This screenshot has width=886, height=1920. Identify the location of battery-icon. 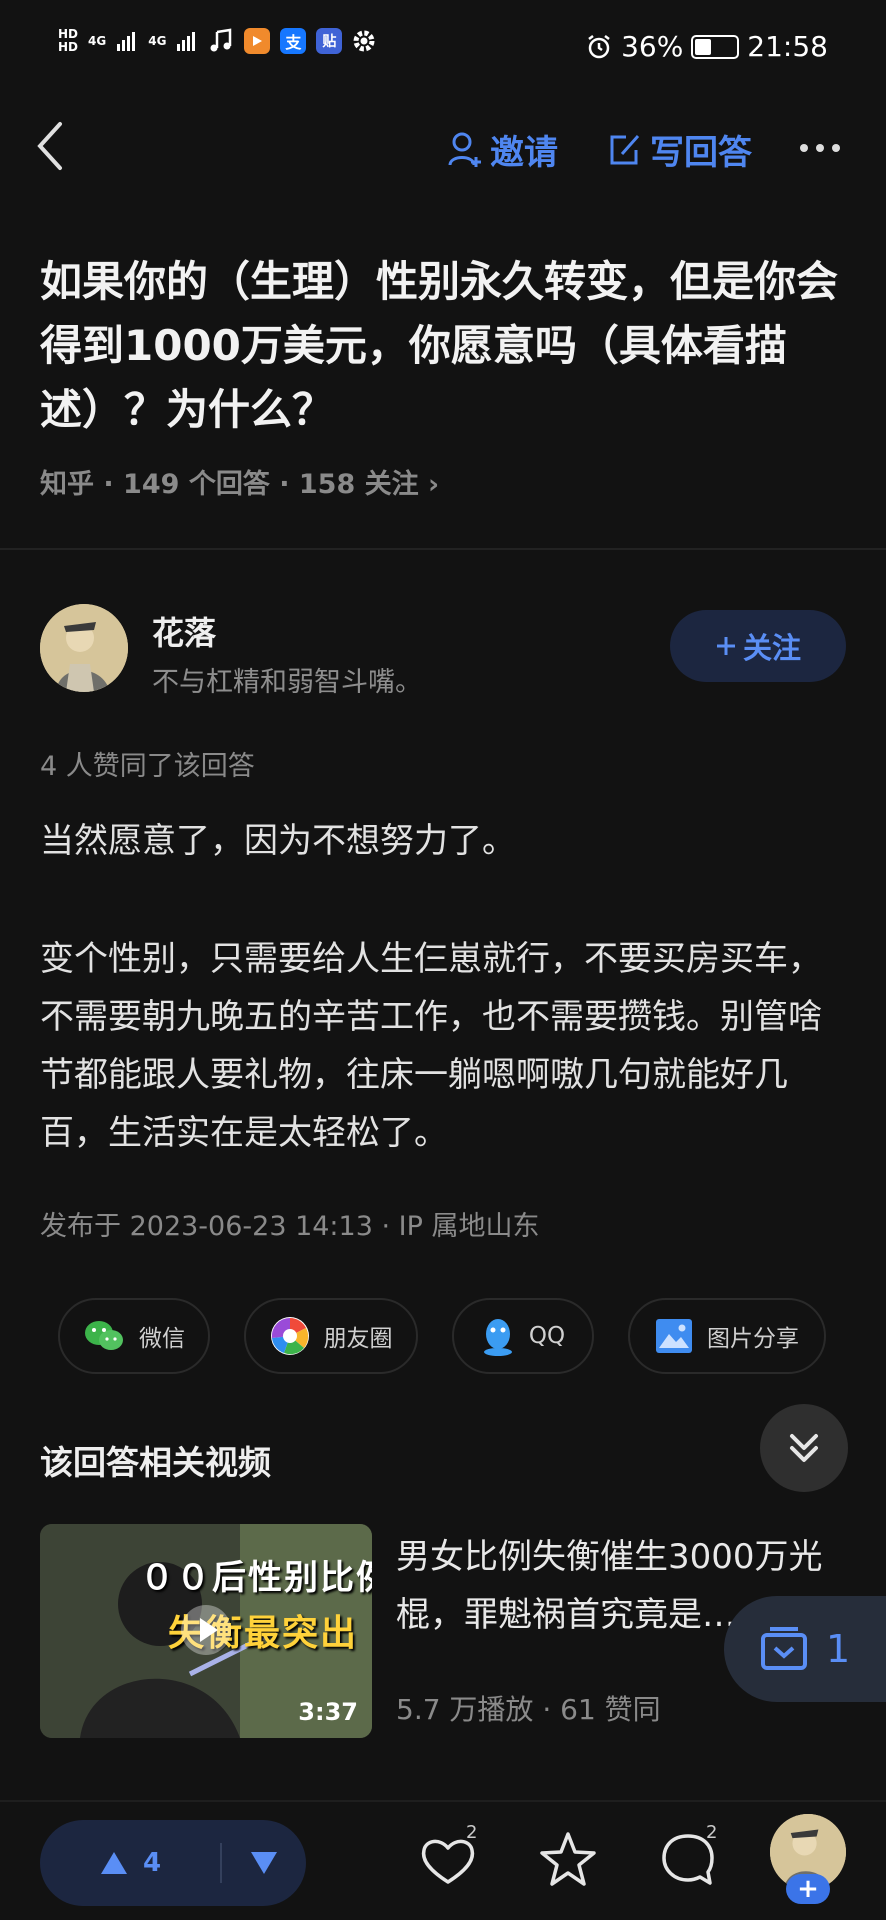
(715, 46).